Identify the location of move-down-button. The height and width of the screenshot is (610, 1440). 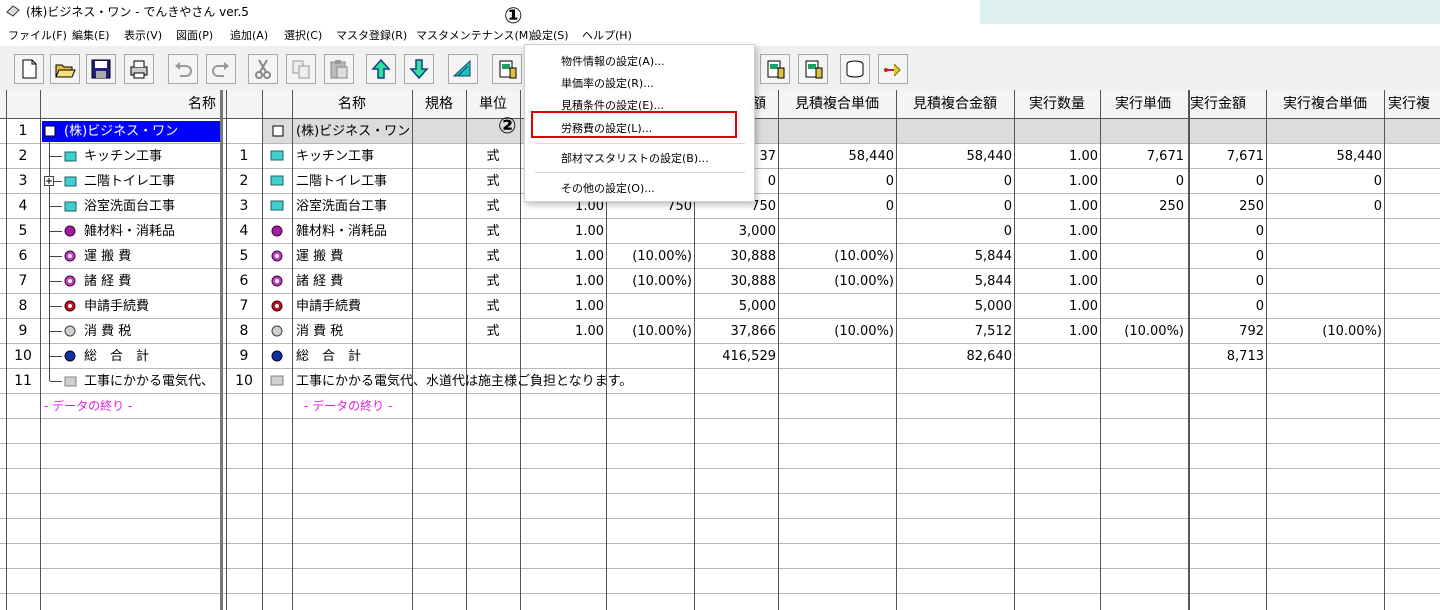
(419, 69).